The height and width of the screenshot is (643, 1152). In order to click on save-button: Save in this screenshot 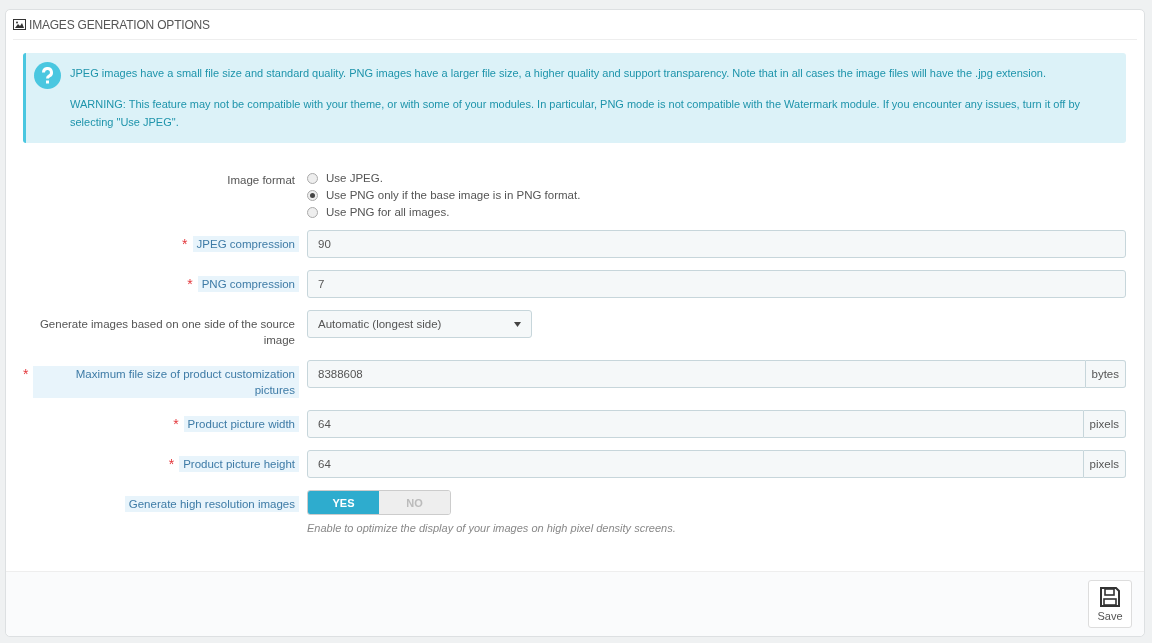, I will do `click(1110, 604)`.